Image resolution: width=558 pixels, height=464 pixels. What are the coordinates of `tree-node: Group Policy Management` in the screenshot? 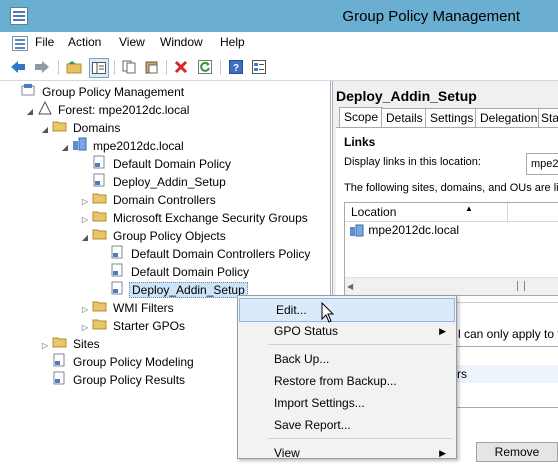 It's located at (97, 92).